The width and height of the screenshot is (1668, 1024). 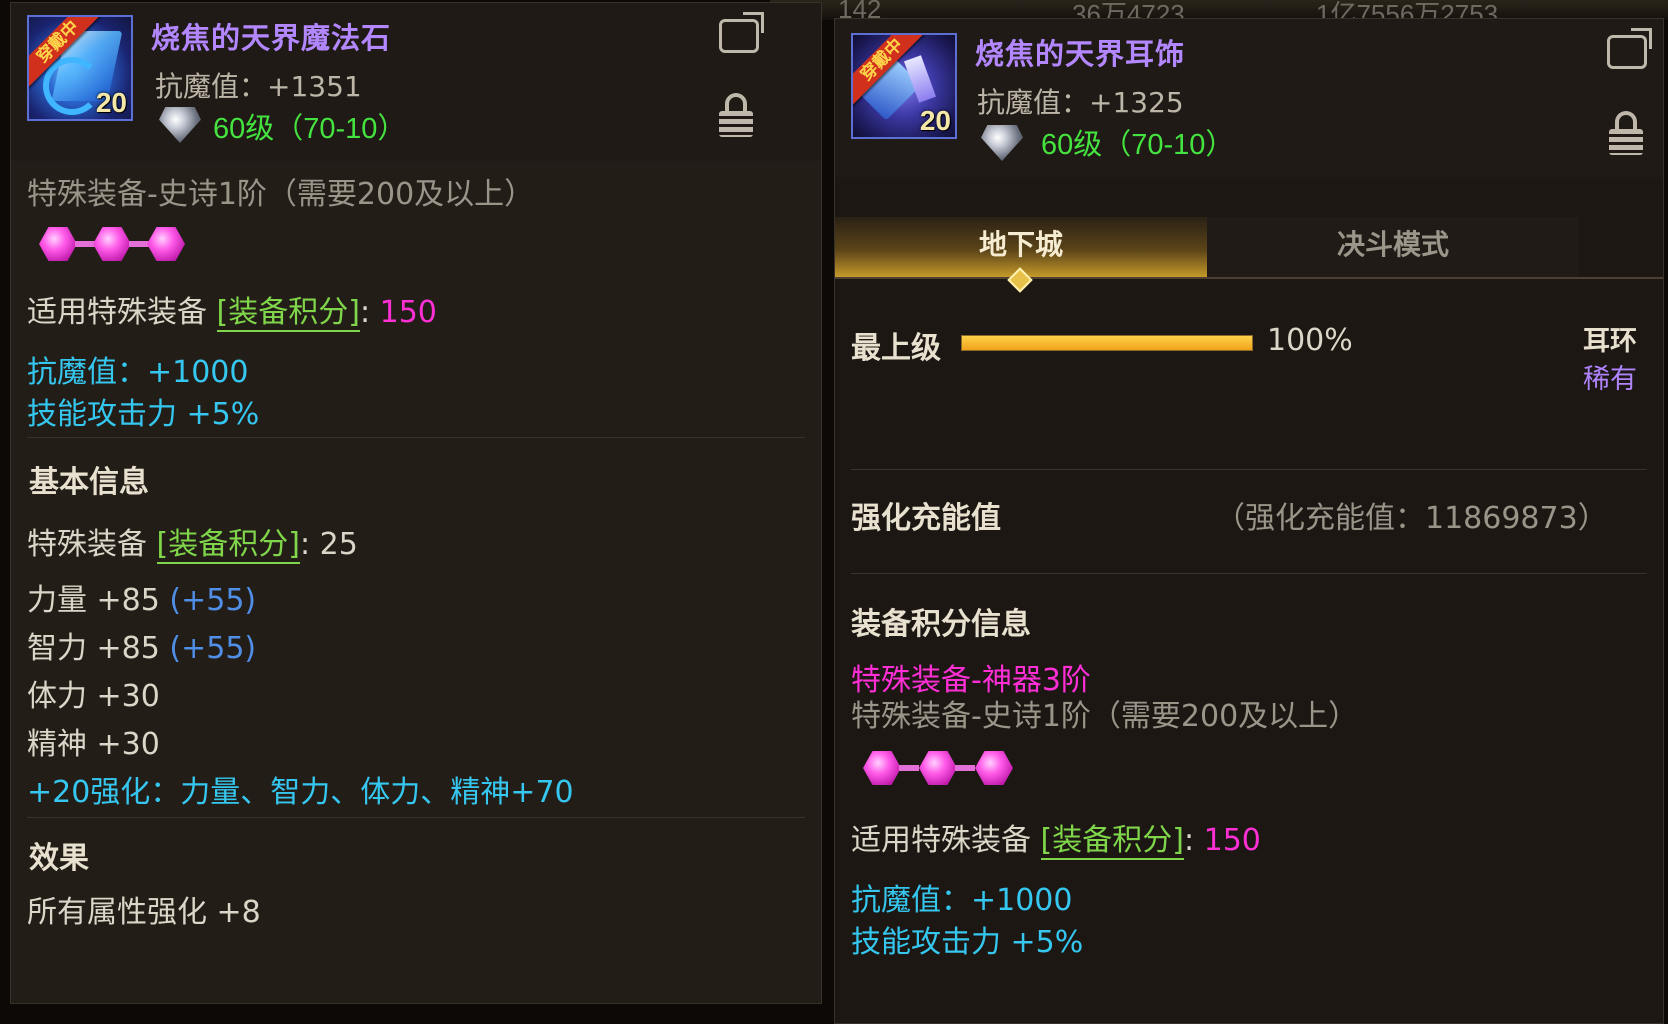 I want to click on basic-info-heading: 基本信息, so click(x=89, y=482).